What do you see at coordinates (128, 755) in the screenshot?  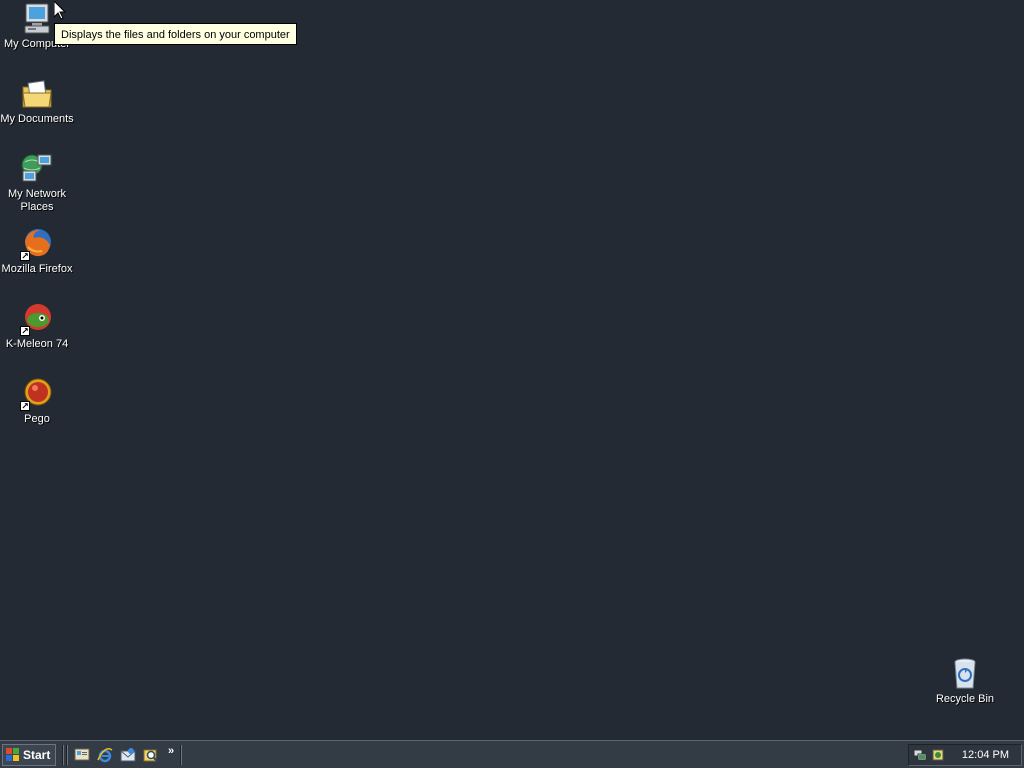 I see `outlook-express-icon` at bounding box center [128, 755].